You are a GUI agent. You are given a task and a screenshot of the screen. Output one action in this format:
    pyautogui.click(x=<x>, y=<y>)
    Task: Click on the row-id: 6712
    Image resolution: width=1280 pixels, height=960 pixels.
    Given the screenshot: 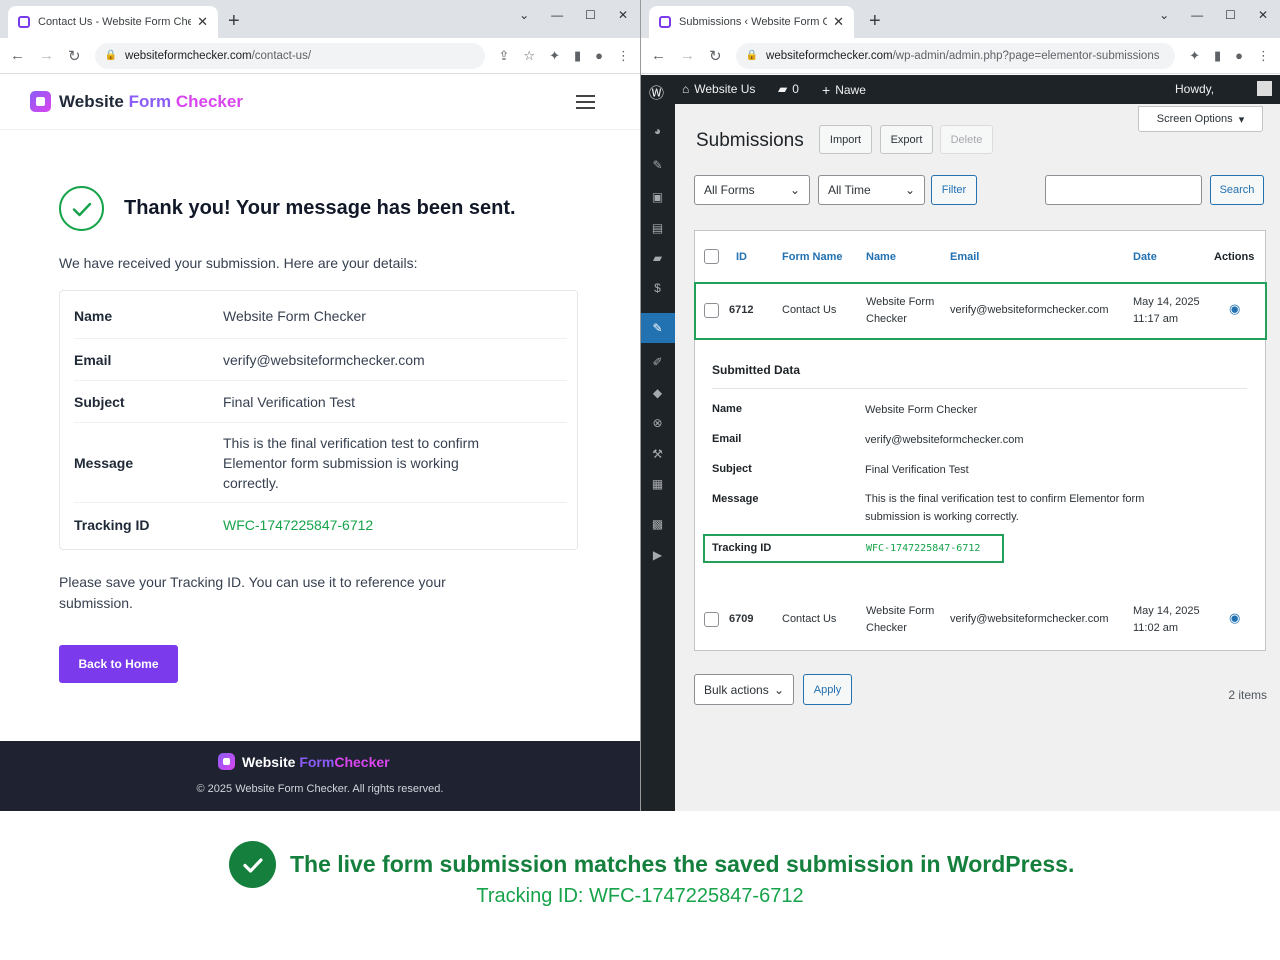 What is the action you would take?
    pyautogui.click(x=741, y=310)
    